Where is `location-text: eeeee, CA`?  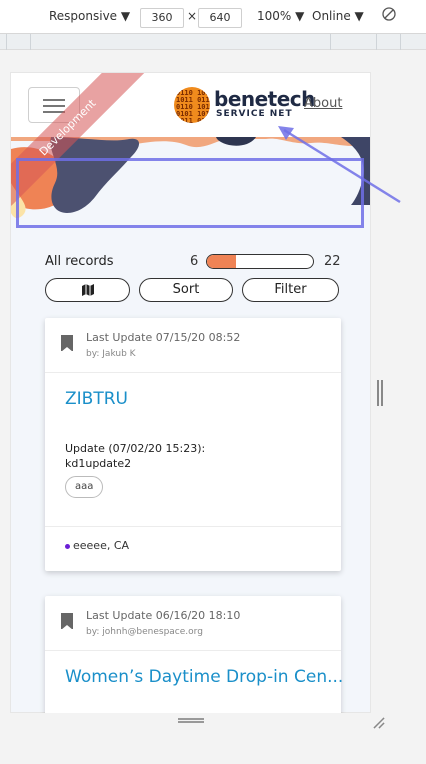 location-text: eeeee, CA is located at coordinates (101, 545).